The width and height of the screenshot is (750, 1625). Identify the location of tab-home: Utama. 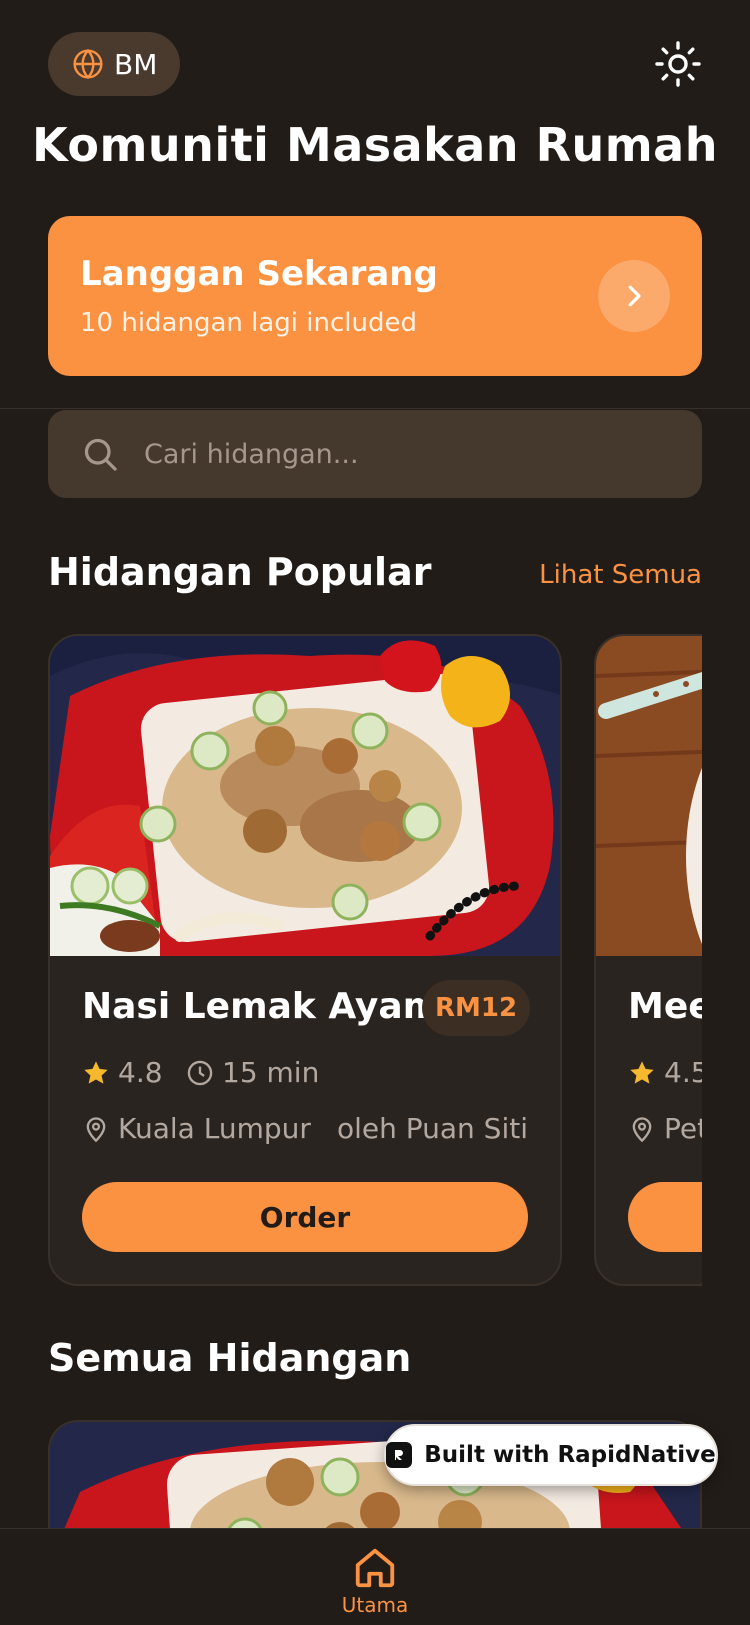
(375, 1585).